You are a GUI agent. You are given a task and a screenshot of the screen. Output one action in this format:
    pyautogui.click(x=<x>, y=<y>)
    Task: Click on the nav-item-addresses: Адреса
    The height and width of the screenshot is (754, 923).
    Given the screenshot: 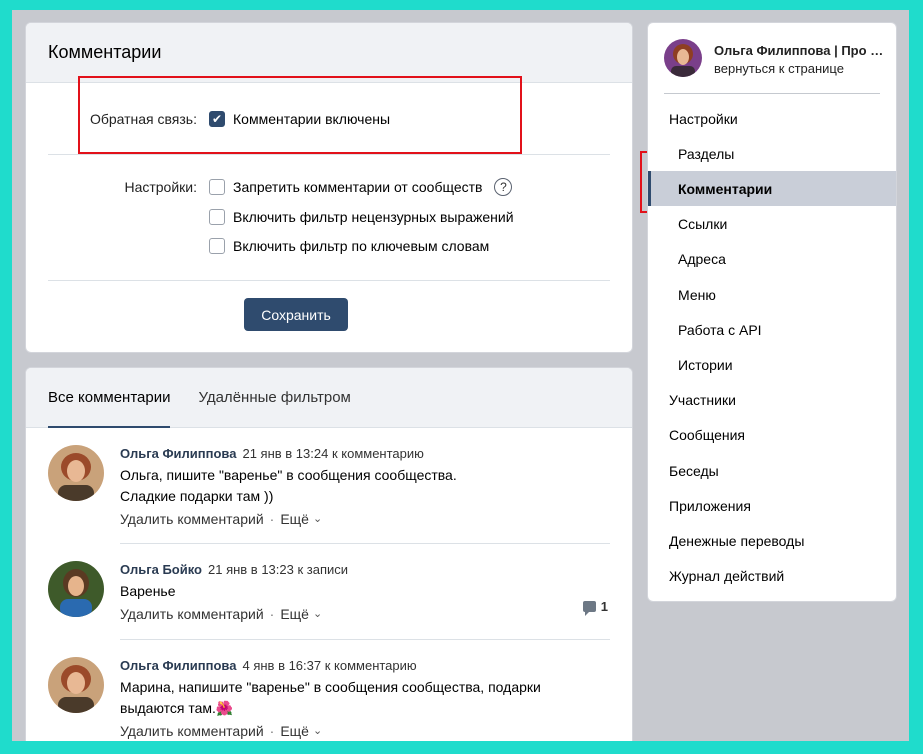 What is the action you would take?
    pyautogui.click(x=772, y=258)
    